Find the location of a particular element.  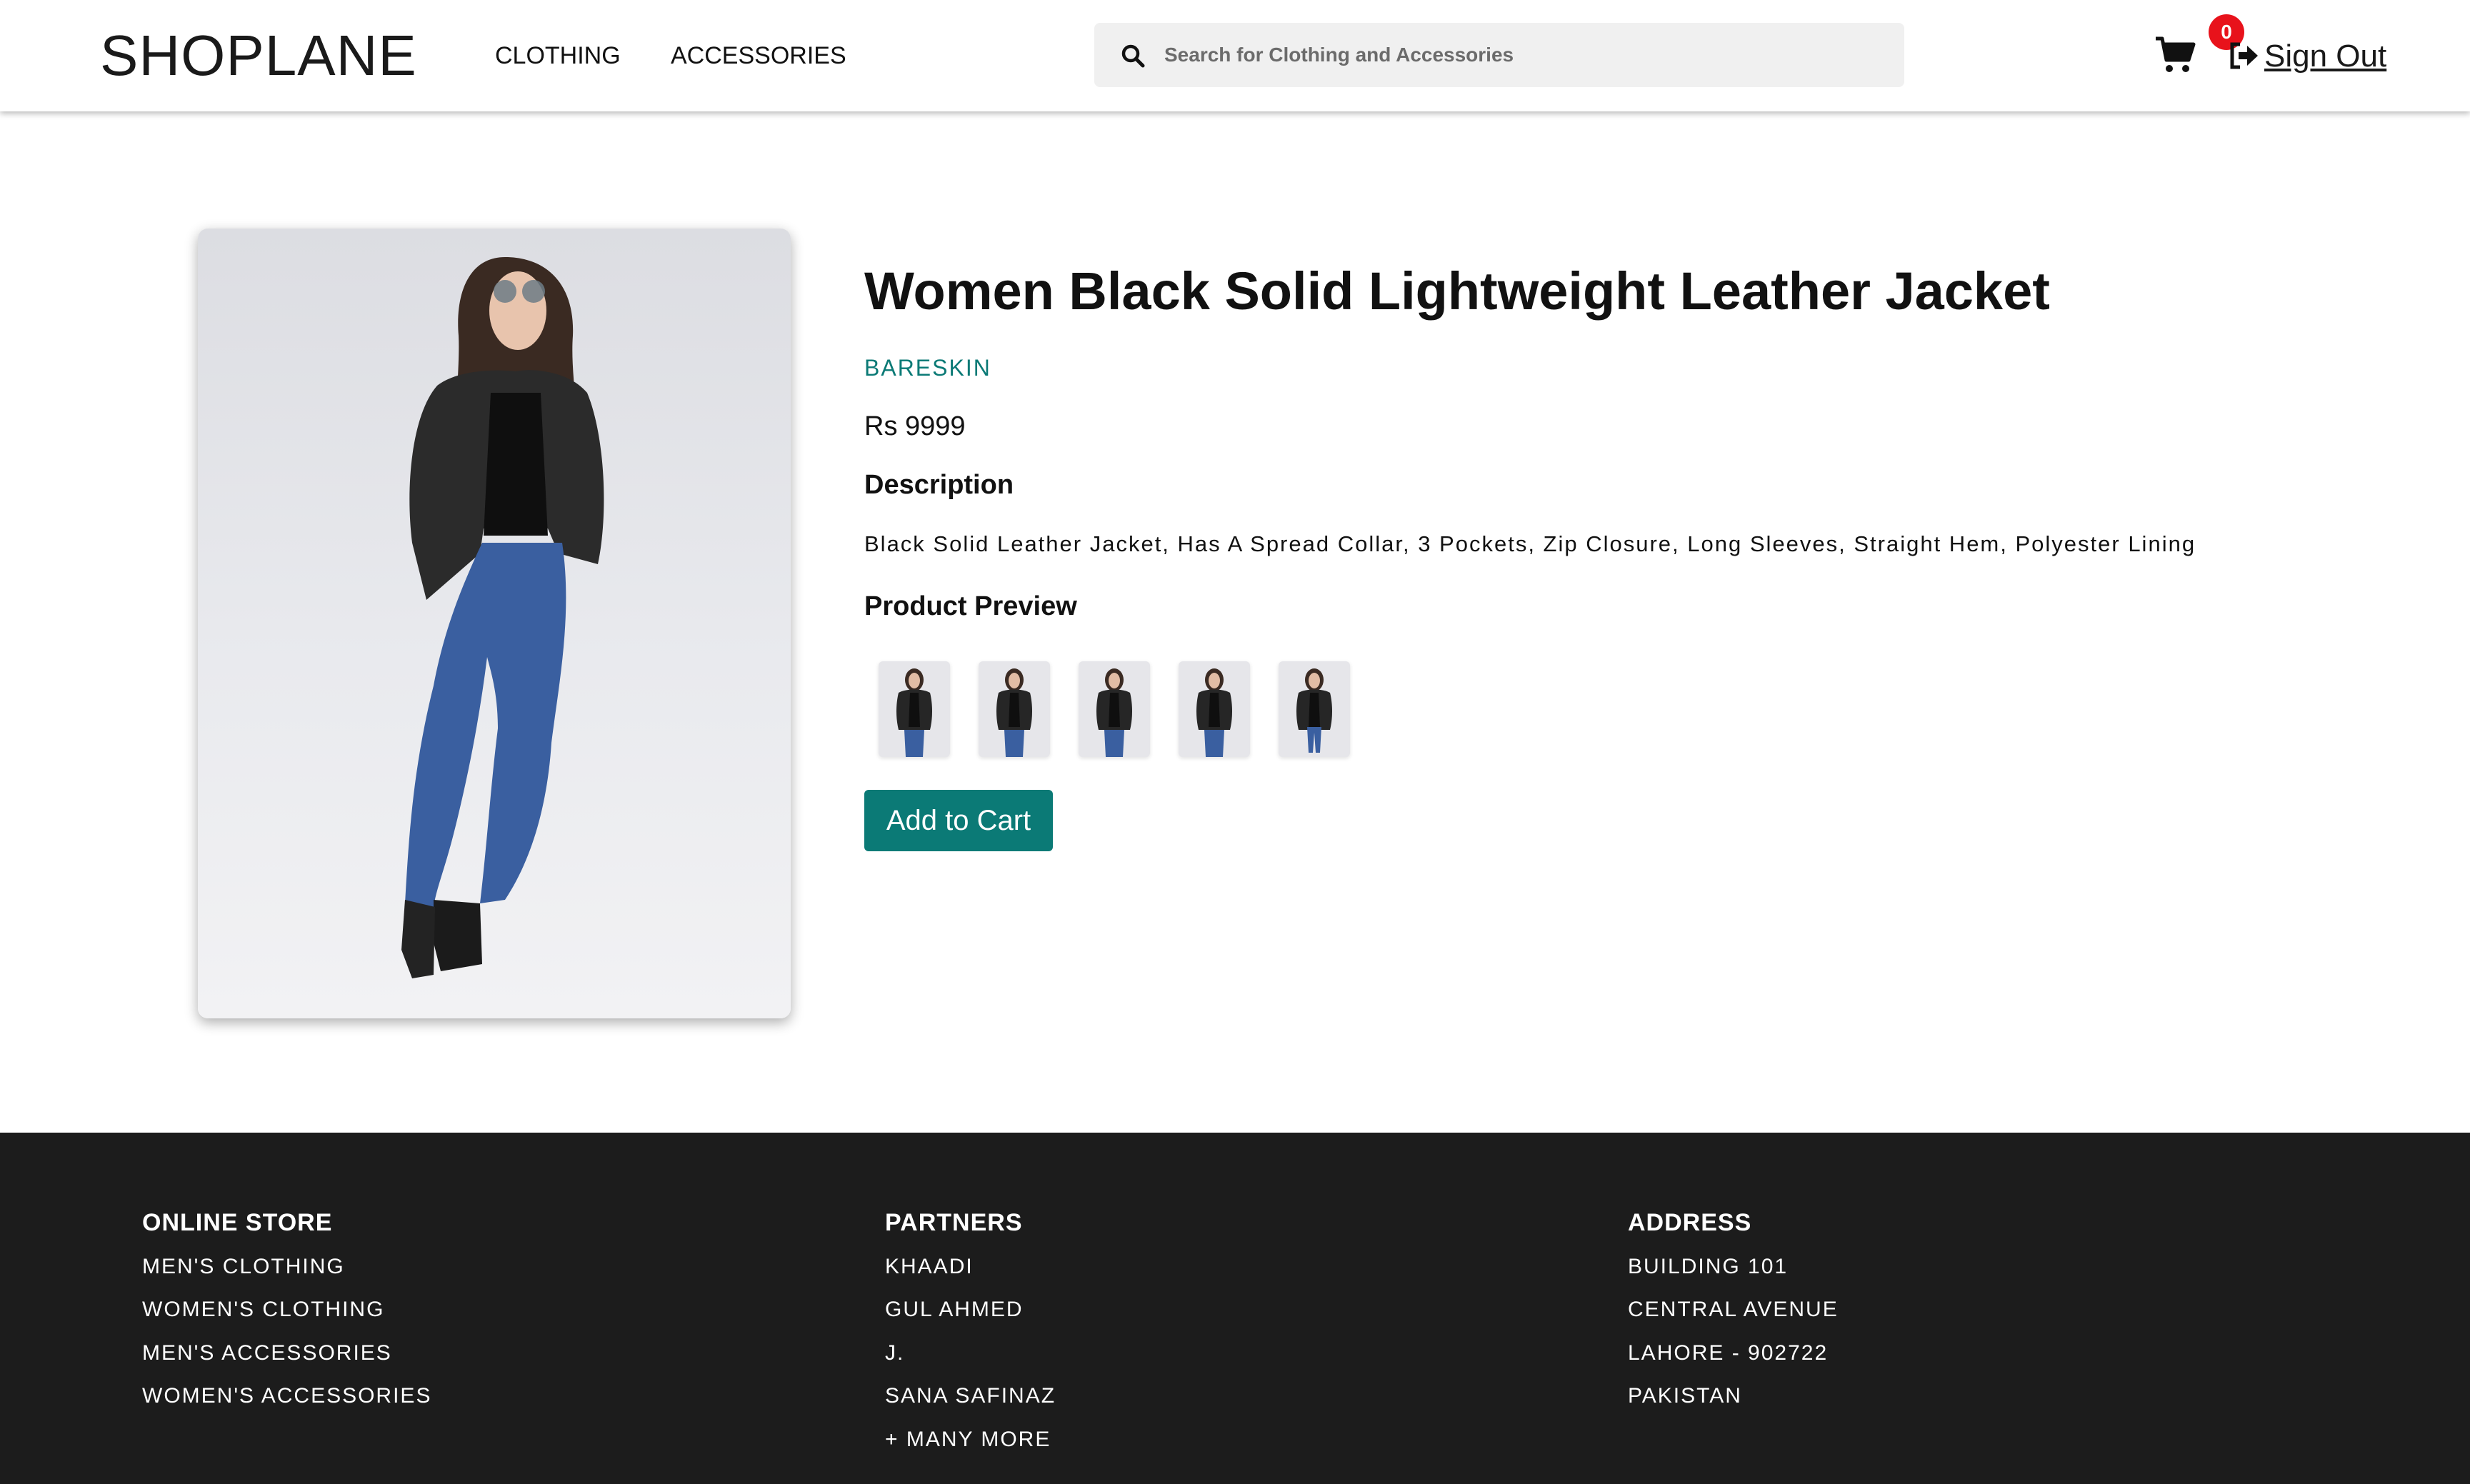

product-price: Rs 9999 is located at coordinates (915, 426).